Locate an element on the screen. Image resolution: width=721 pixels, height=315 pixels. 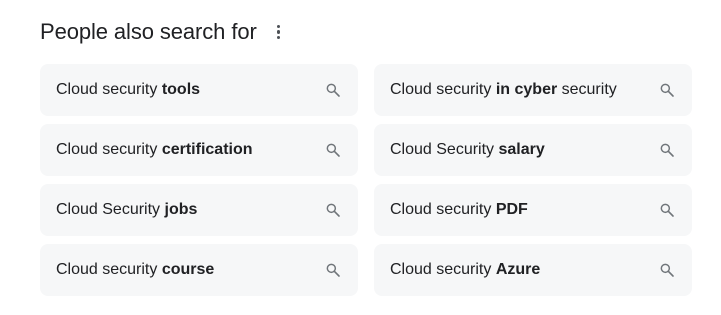
suggestion-text: Cloud security certification is located at coordinates (154, 149).